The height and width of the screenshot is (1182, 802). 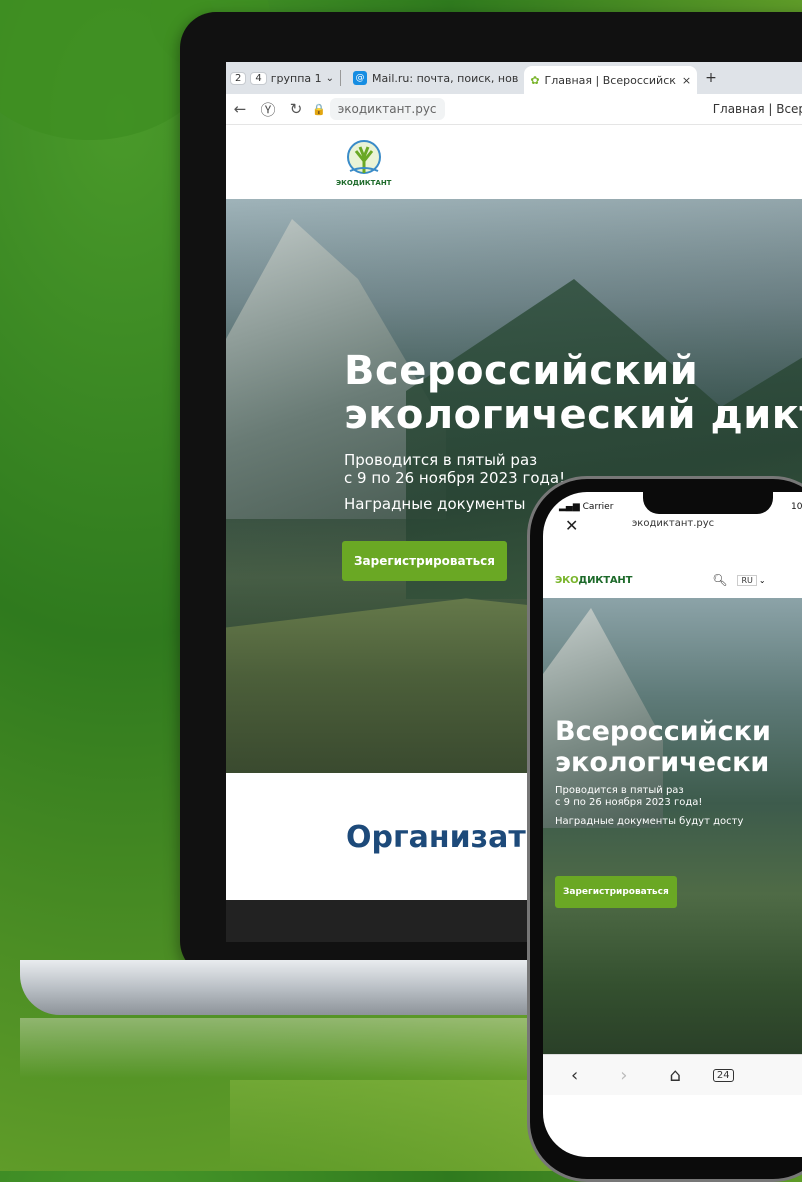 I want to click on lock-icon: 🔒, so click(x=319, y=109).